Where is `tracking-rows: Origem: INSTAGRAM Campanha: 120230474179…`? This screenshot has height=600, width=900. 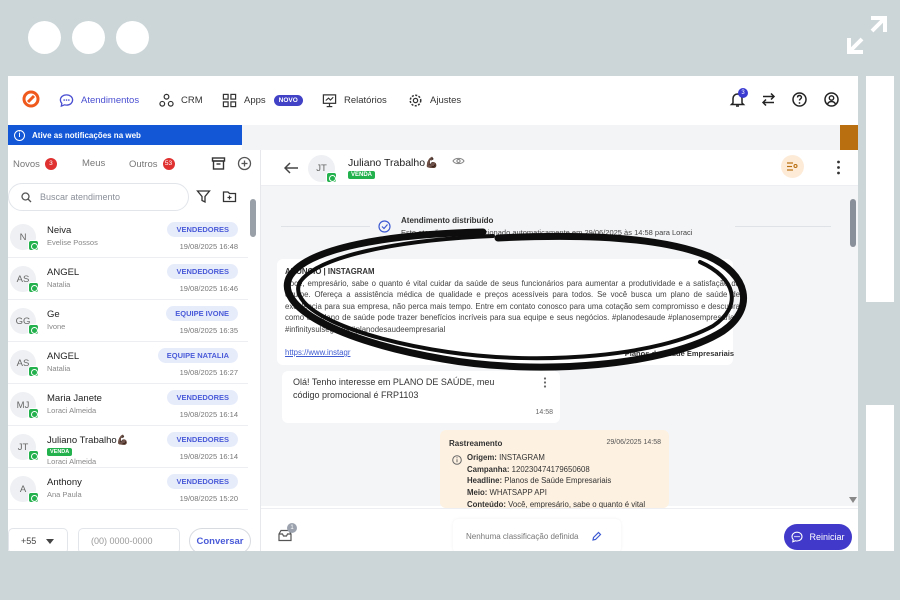
tracking-rows: Origem: INSTAGRAM Campanha: 120230474179… is located at coordinates (556, 480).